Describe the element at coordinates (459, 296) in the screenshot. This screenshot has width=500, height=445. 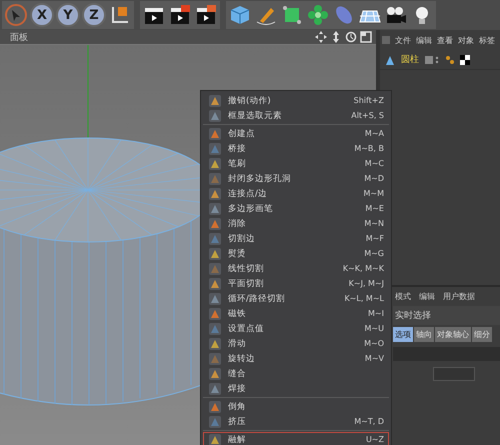
I see `menu-item: 用户数据` at that location.